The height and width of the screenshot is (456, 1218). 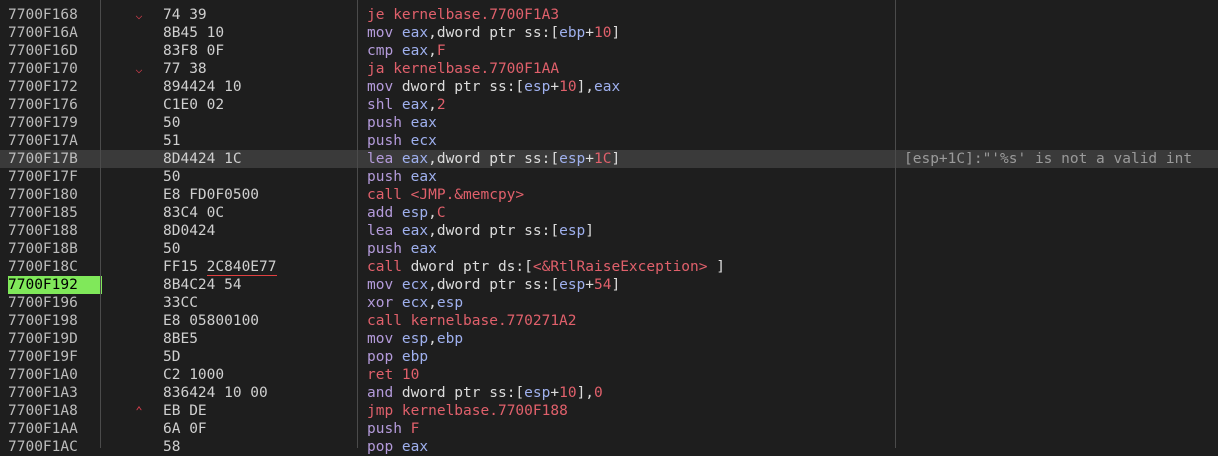 I want to click on bytes-cell: 8BE5, so click(x=180, y=339).